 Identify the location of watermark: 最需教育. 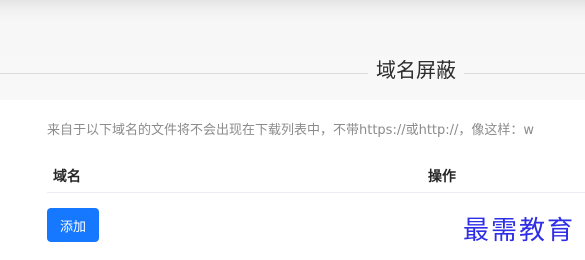
(519, 231).